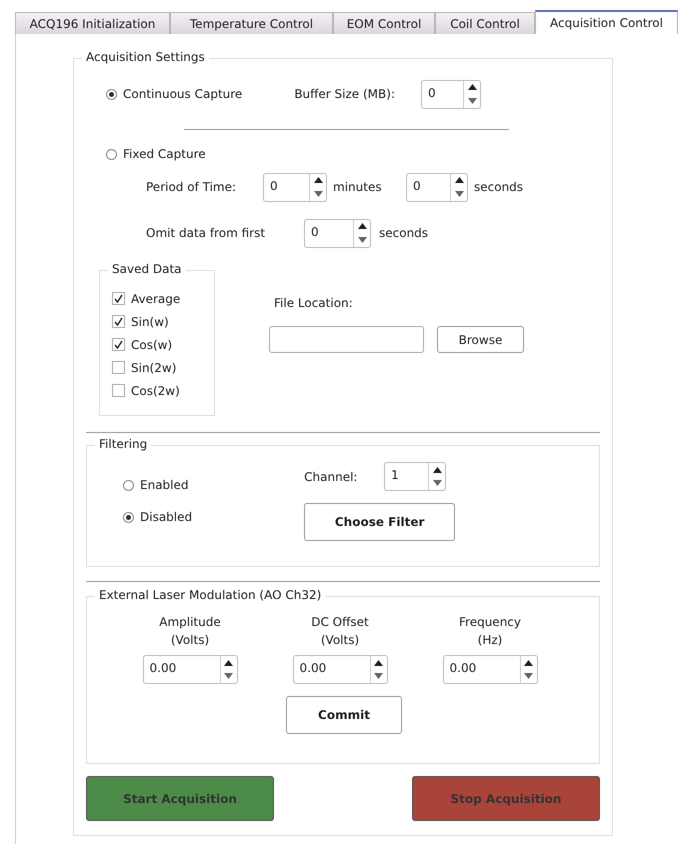 The height and width of the screenshot is (844, 678). What do you see at coordinates (123, 444) in the screenshot?
I see `group-title: Filtering` at bounding box center [123, 444].